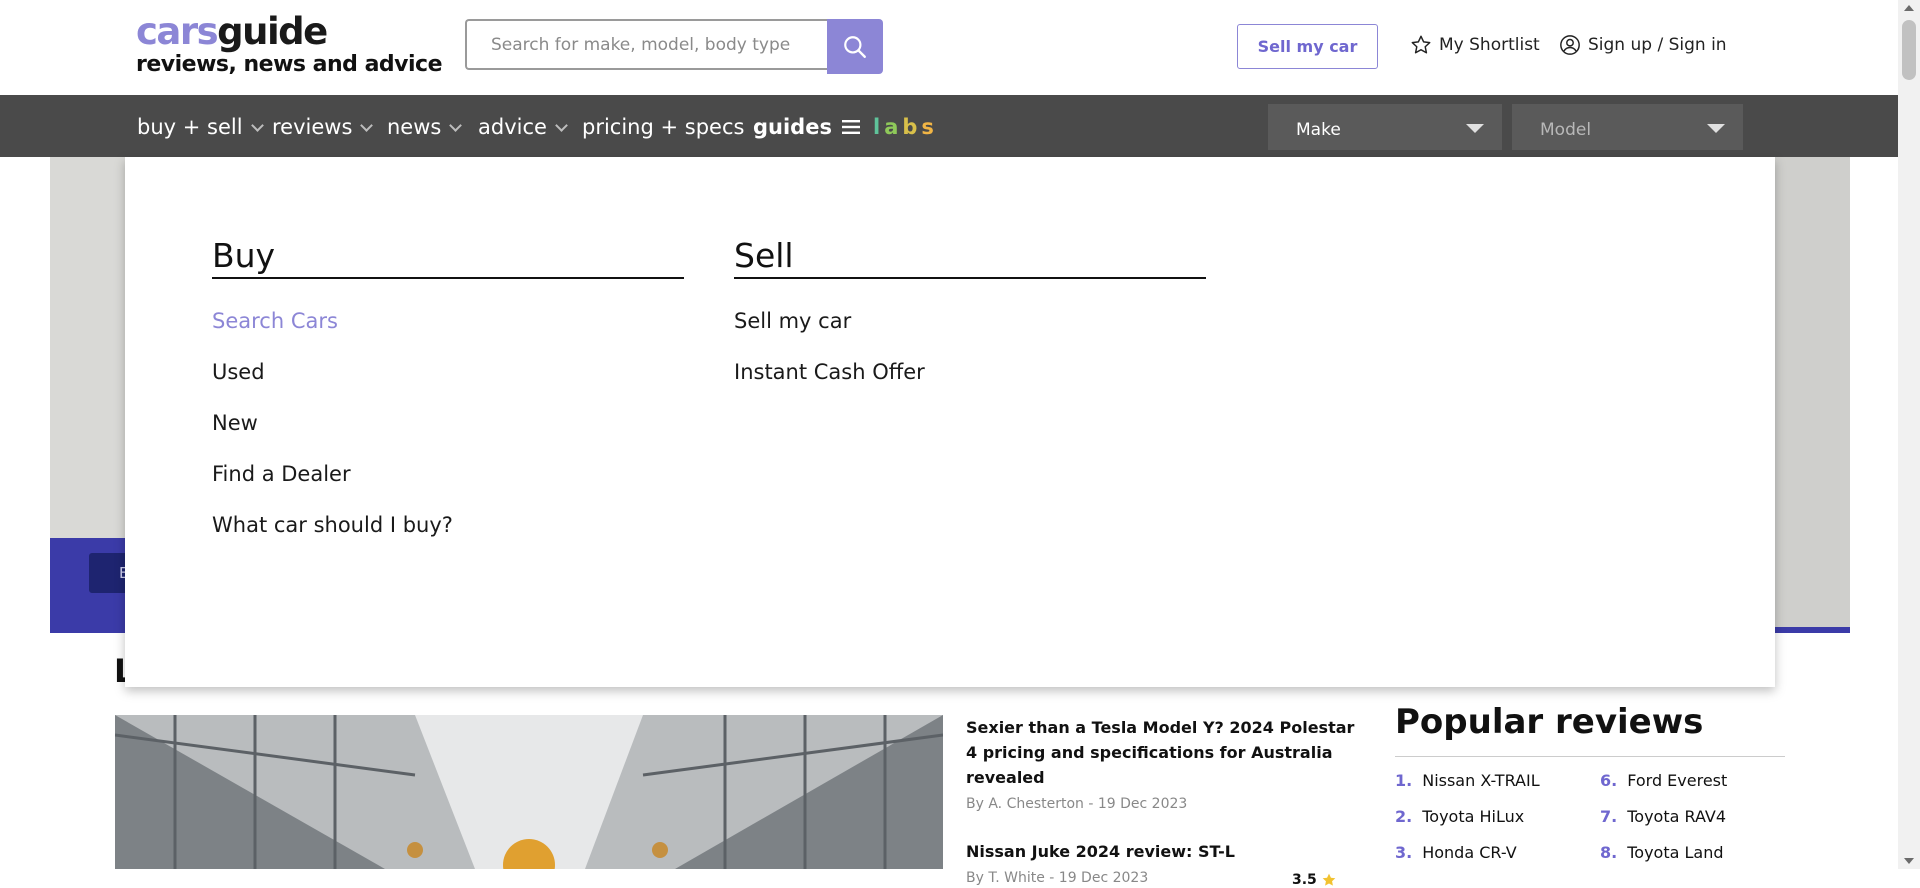  What do you see at coordinates (1677, 780) in the screenshot?
I see `popular-review-name: Ford Everest` at bounding box center [1677, 780].